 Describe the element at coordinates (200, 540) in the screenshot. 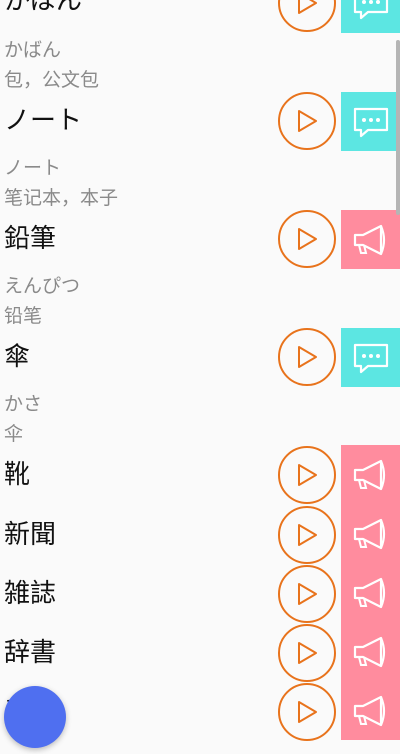

I see `list-item: 新聞` at that location.